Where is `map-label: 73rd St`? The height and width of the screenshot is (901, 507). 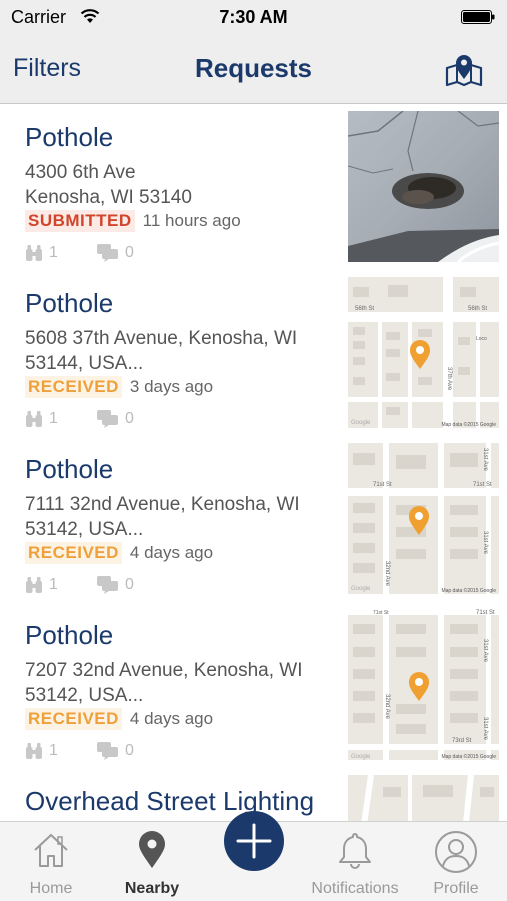 map-label: 73rd St is located at coordinates (462, 741).